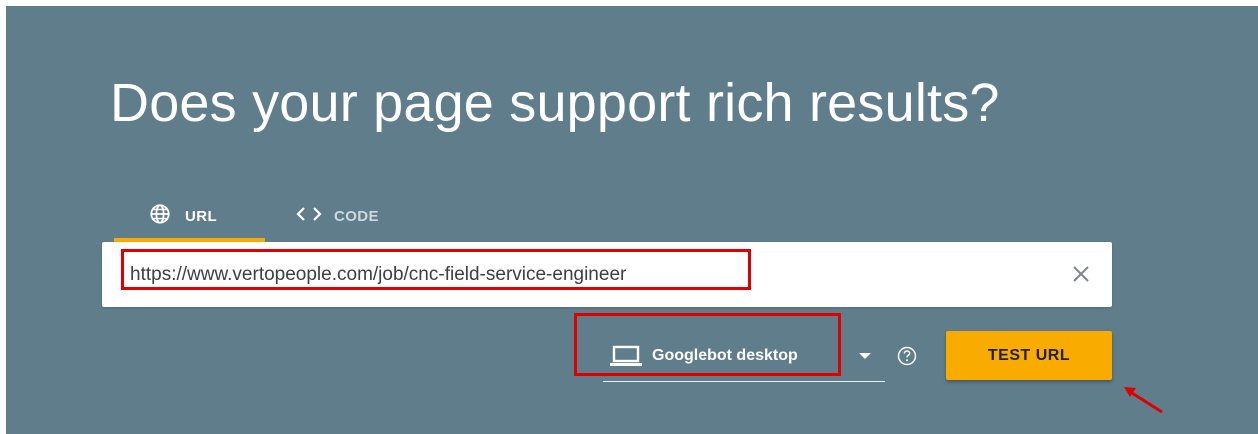  I want to click on globe-icon, so click(160, 216).